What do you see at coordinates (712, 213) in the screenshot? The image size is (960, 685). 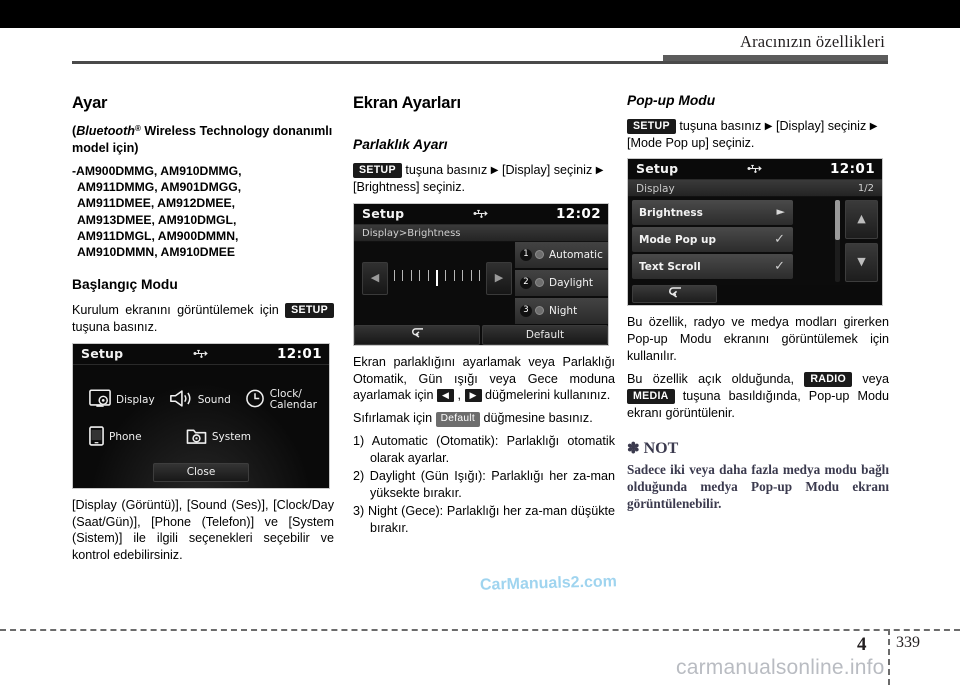 I see `list-item-brightness: Brightness ►` at bounding box center [712, 213].